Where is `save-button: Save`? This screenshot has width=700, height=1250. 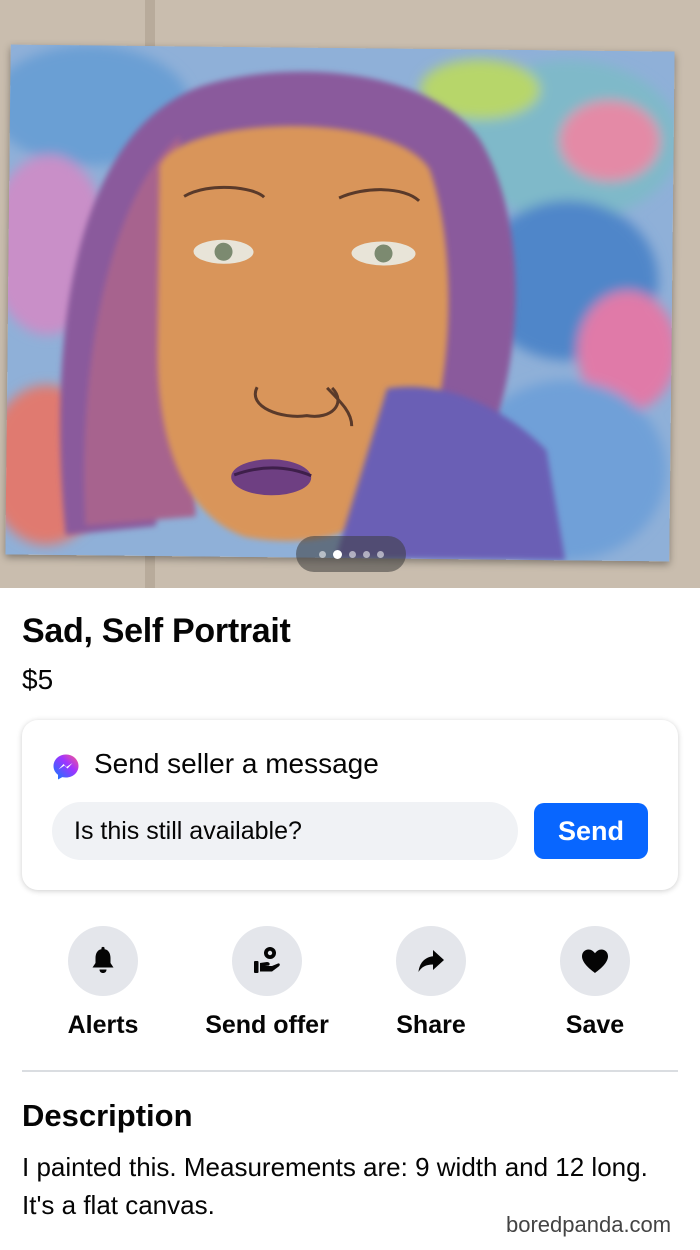
save-button: Save is located at coordinates (595, 986).